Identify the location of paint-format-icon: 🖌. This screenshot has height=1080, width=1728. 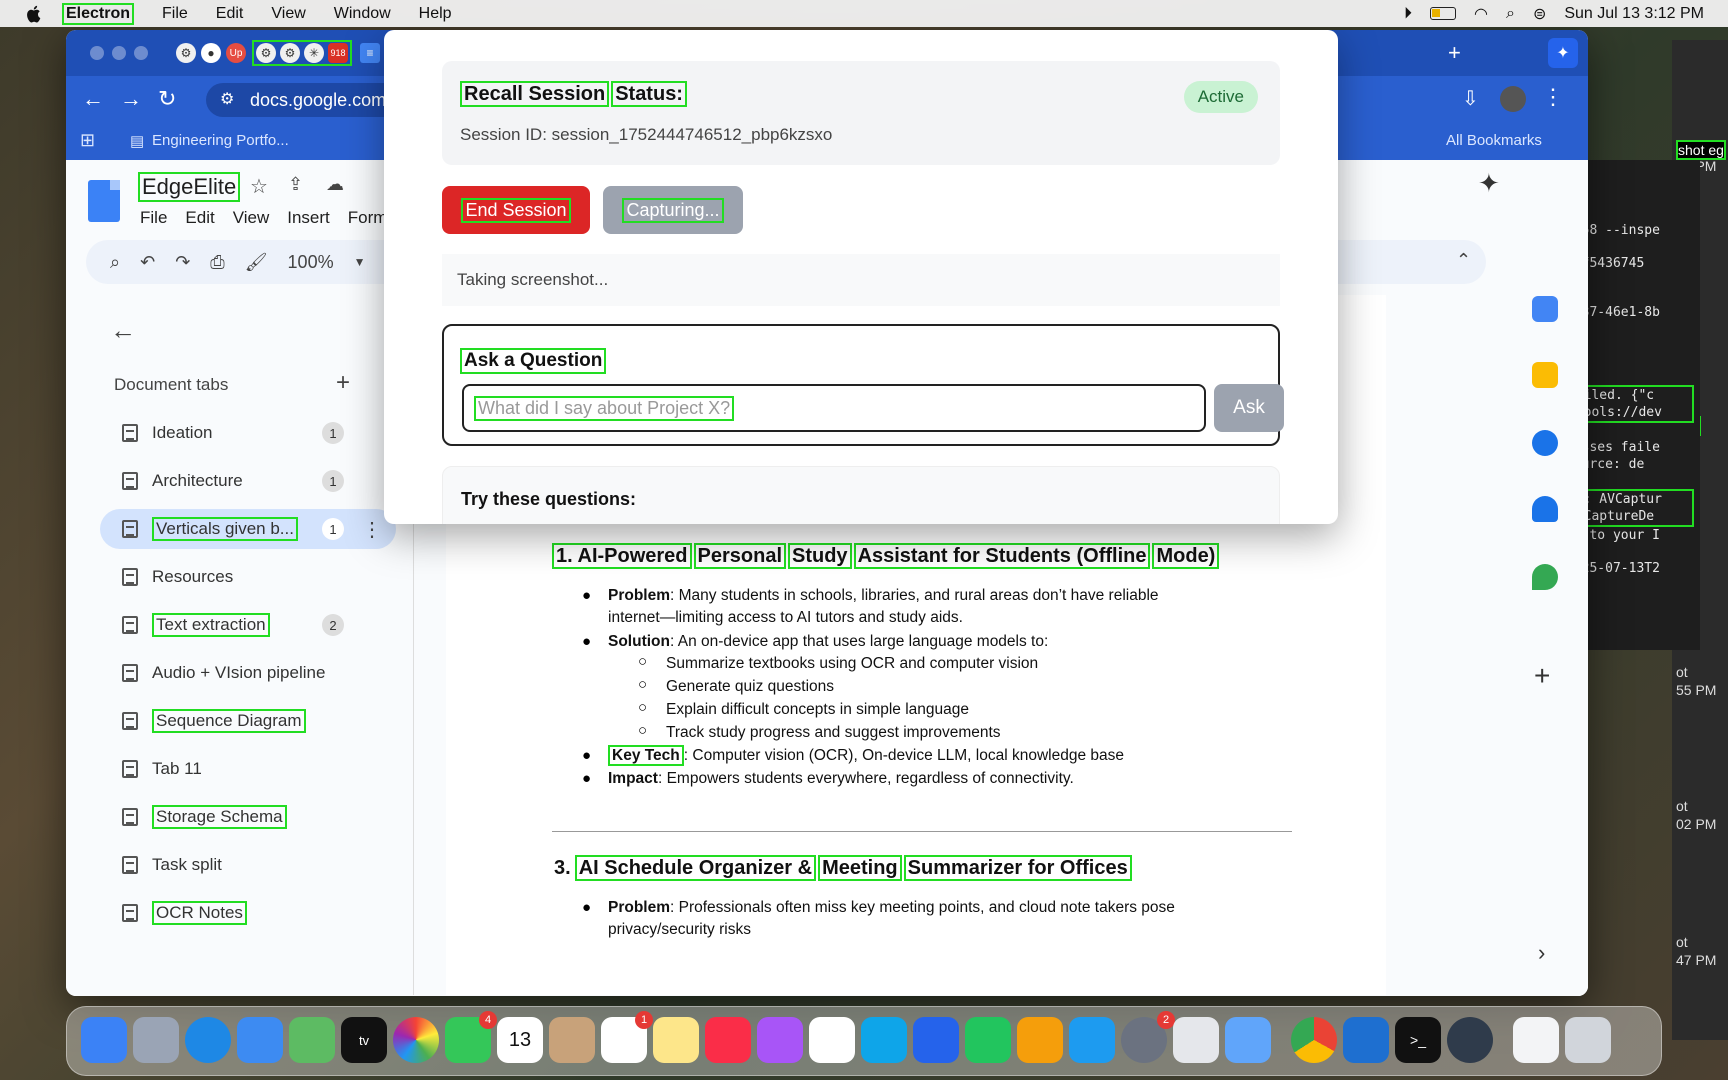
(256, 262).